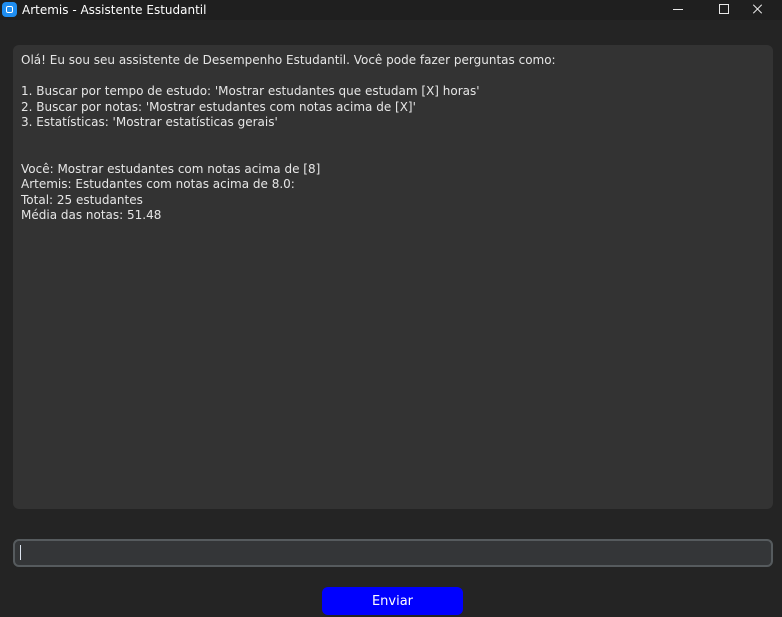  I want to click on close-icon, so click(758, 9).